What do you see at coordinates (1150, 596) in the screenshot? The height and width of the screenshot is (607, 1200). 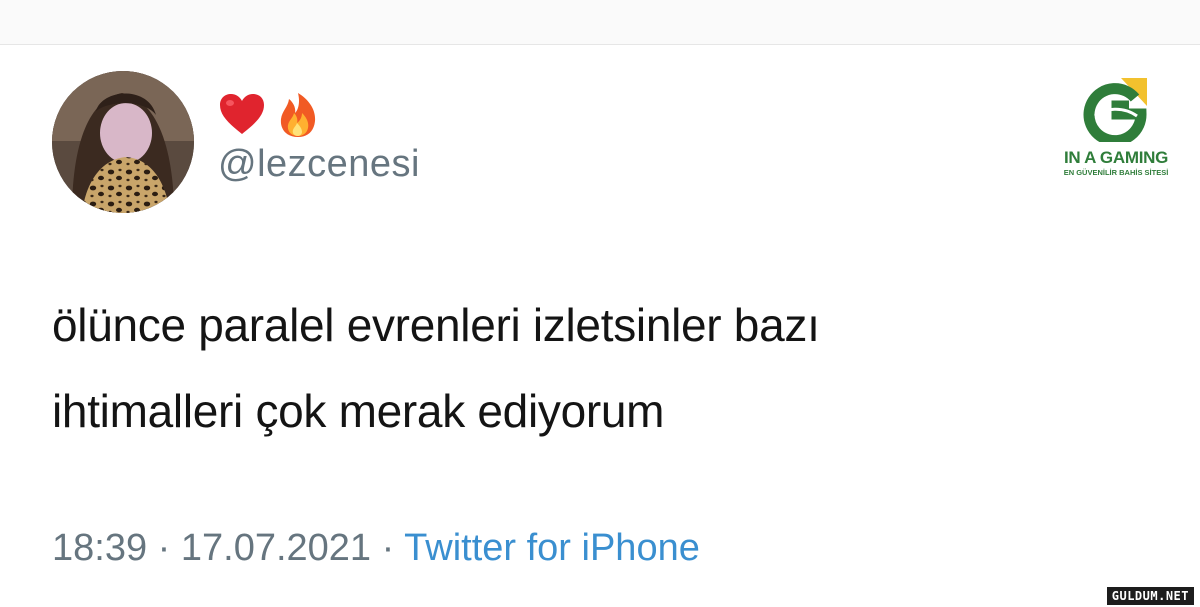 I see `watermark: GULDUM.NET` at bounding box center [1150, 596].